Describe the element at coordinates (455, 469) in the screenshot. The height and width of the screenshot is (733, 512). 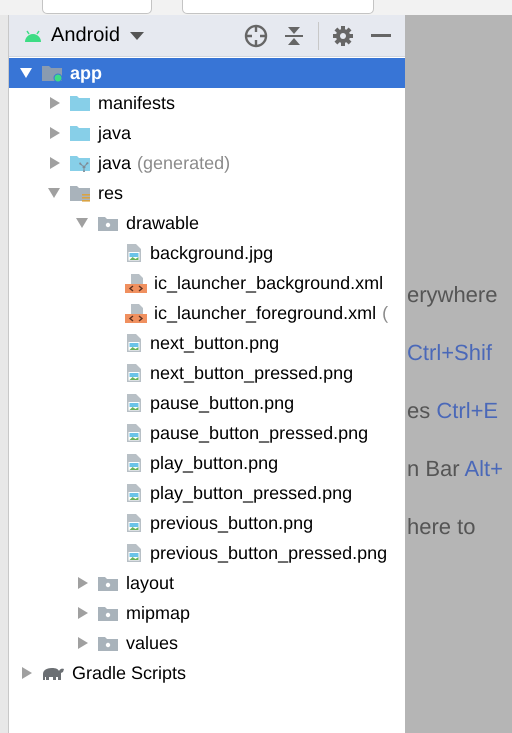
I see `editor-hint: n Bar Alt+` at that location.